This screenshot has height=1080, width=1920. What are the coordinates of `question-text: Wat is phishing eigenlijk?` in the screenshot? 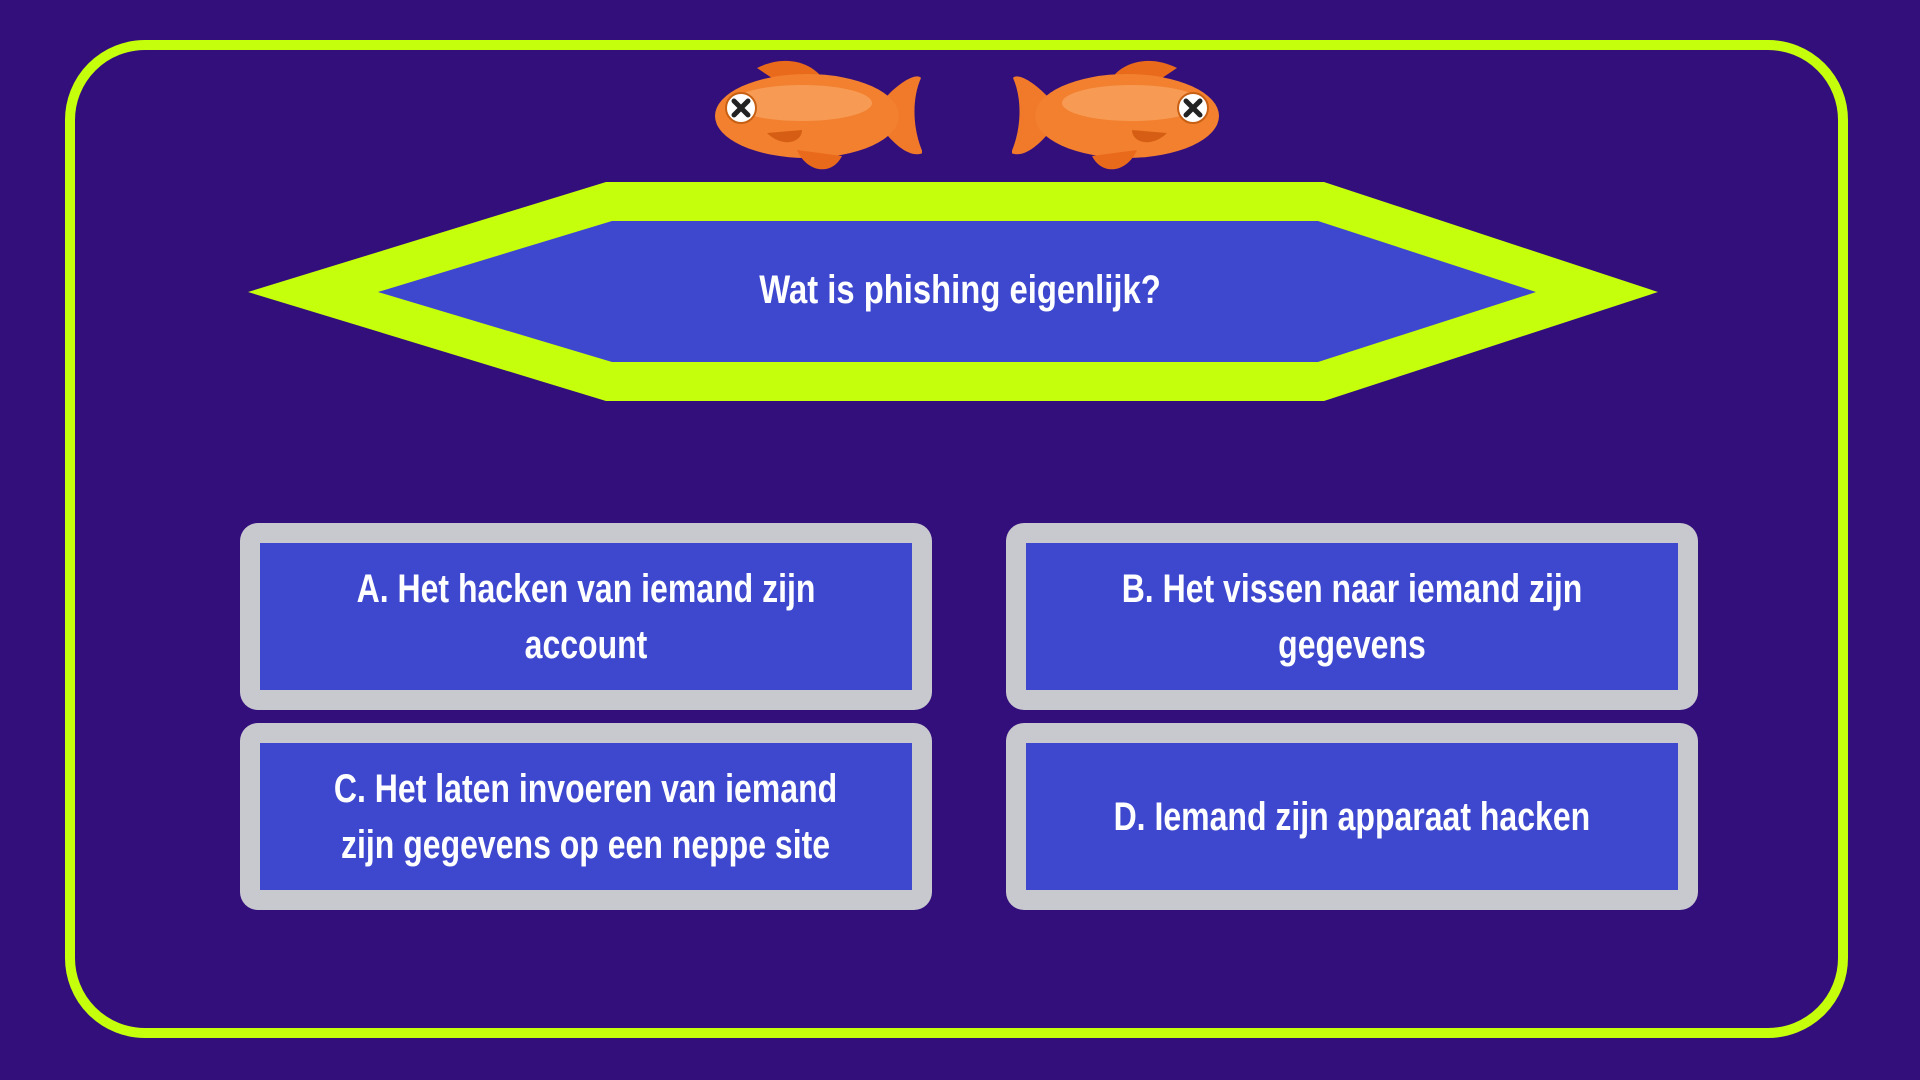 It's located at (960, 289).